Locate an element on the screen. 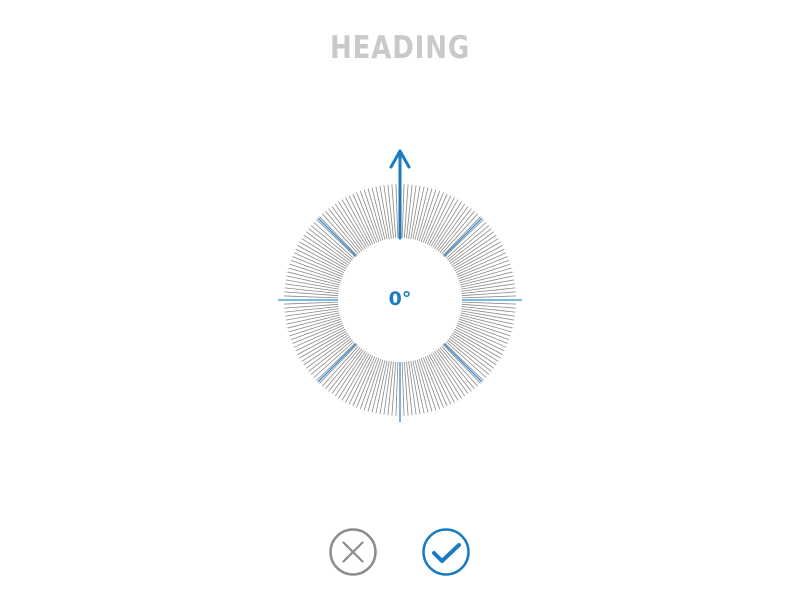  check-circle-icon is located at coordinates (446, 552).